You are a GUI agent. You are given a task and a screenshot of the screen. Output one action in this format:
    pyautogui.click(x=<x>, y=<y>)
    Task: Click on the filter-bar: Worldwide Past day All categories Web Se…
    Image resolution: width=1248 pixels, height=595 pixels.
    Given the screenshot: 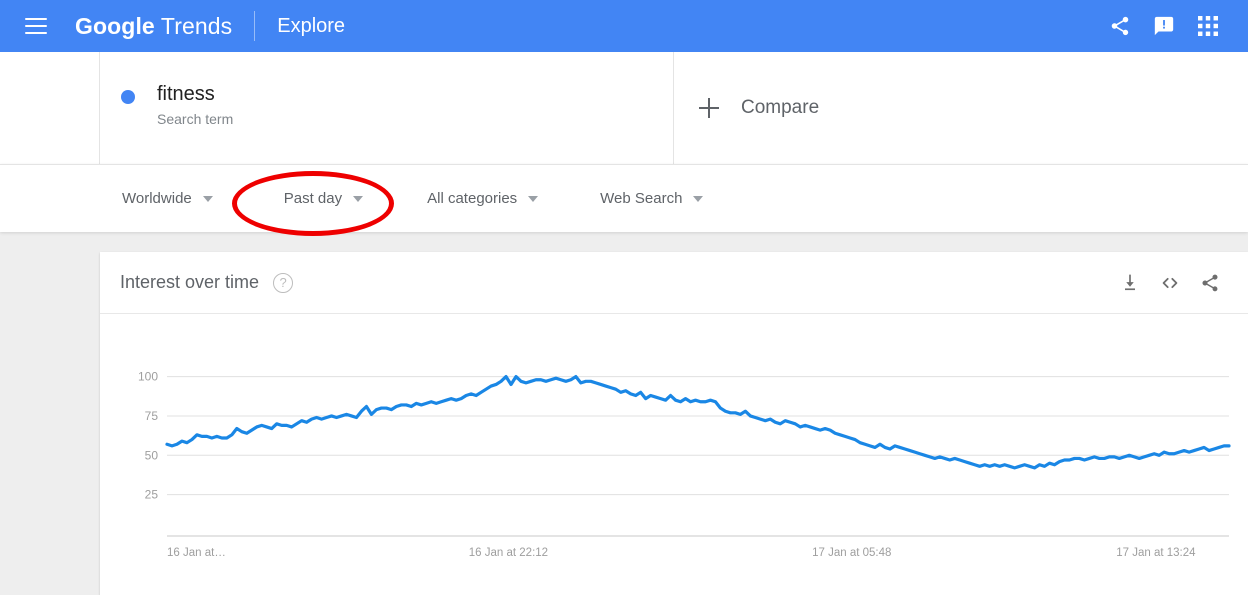 What is the action you would take?
    pyautogui.click(x=624, y=198)
    